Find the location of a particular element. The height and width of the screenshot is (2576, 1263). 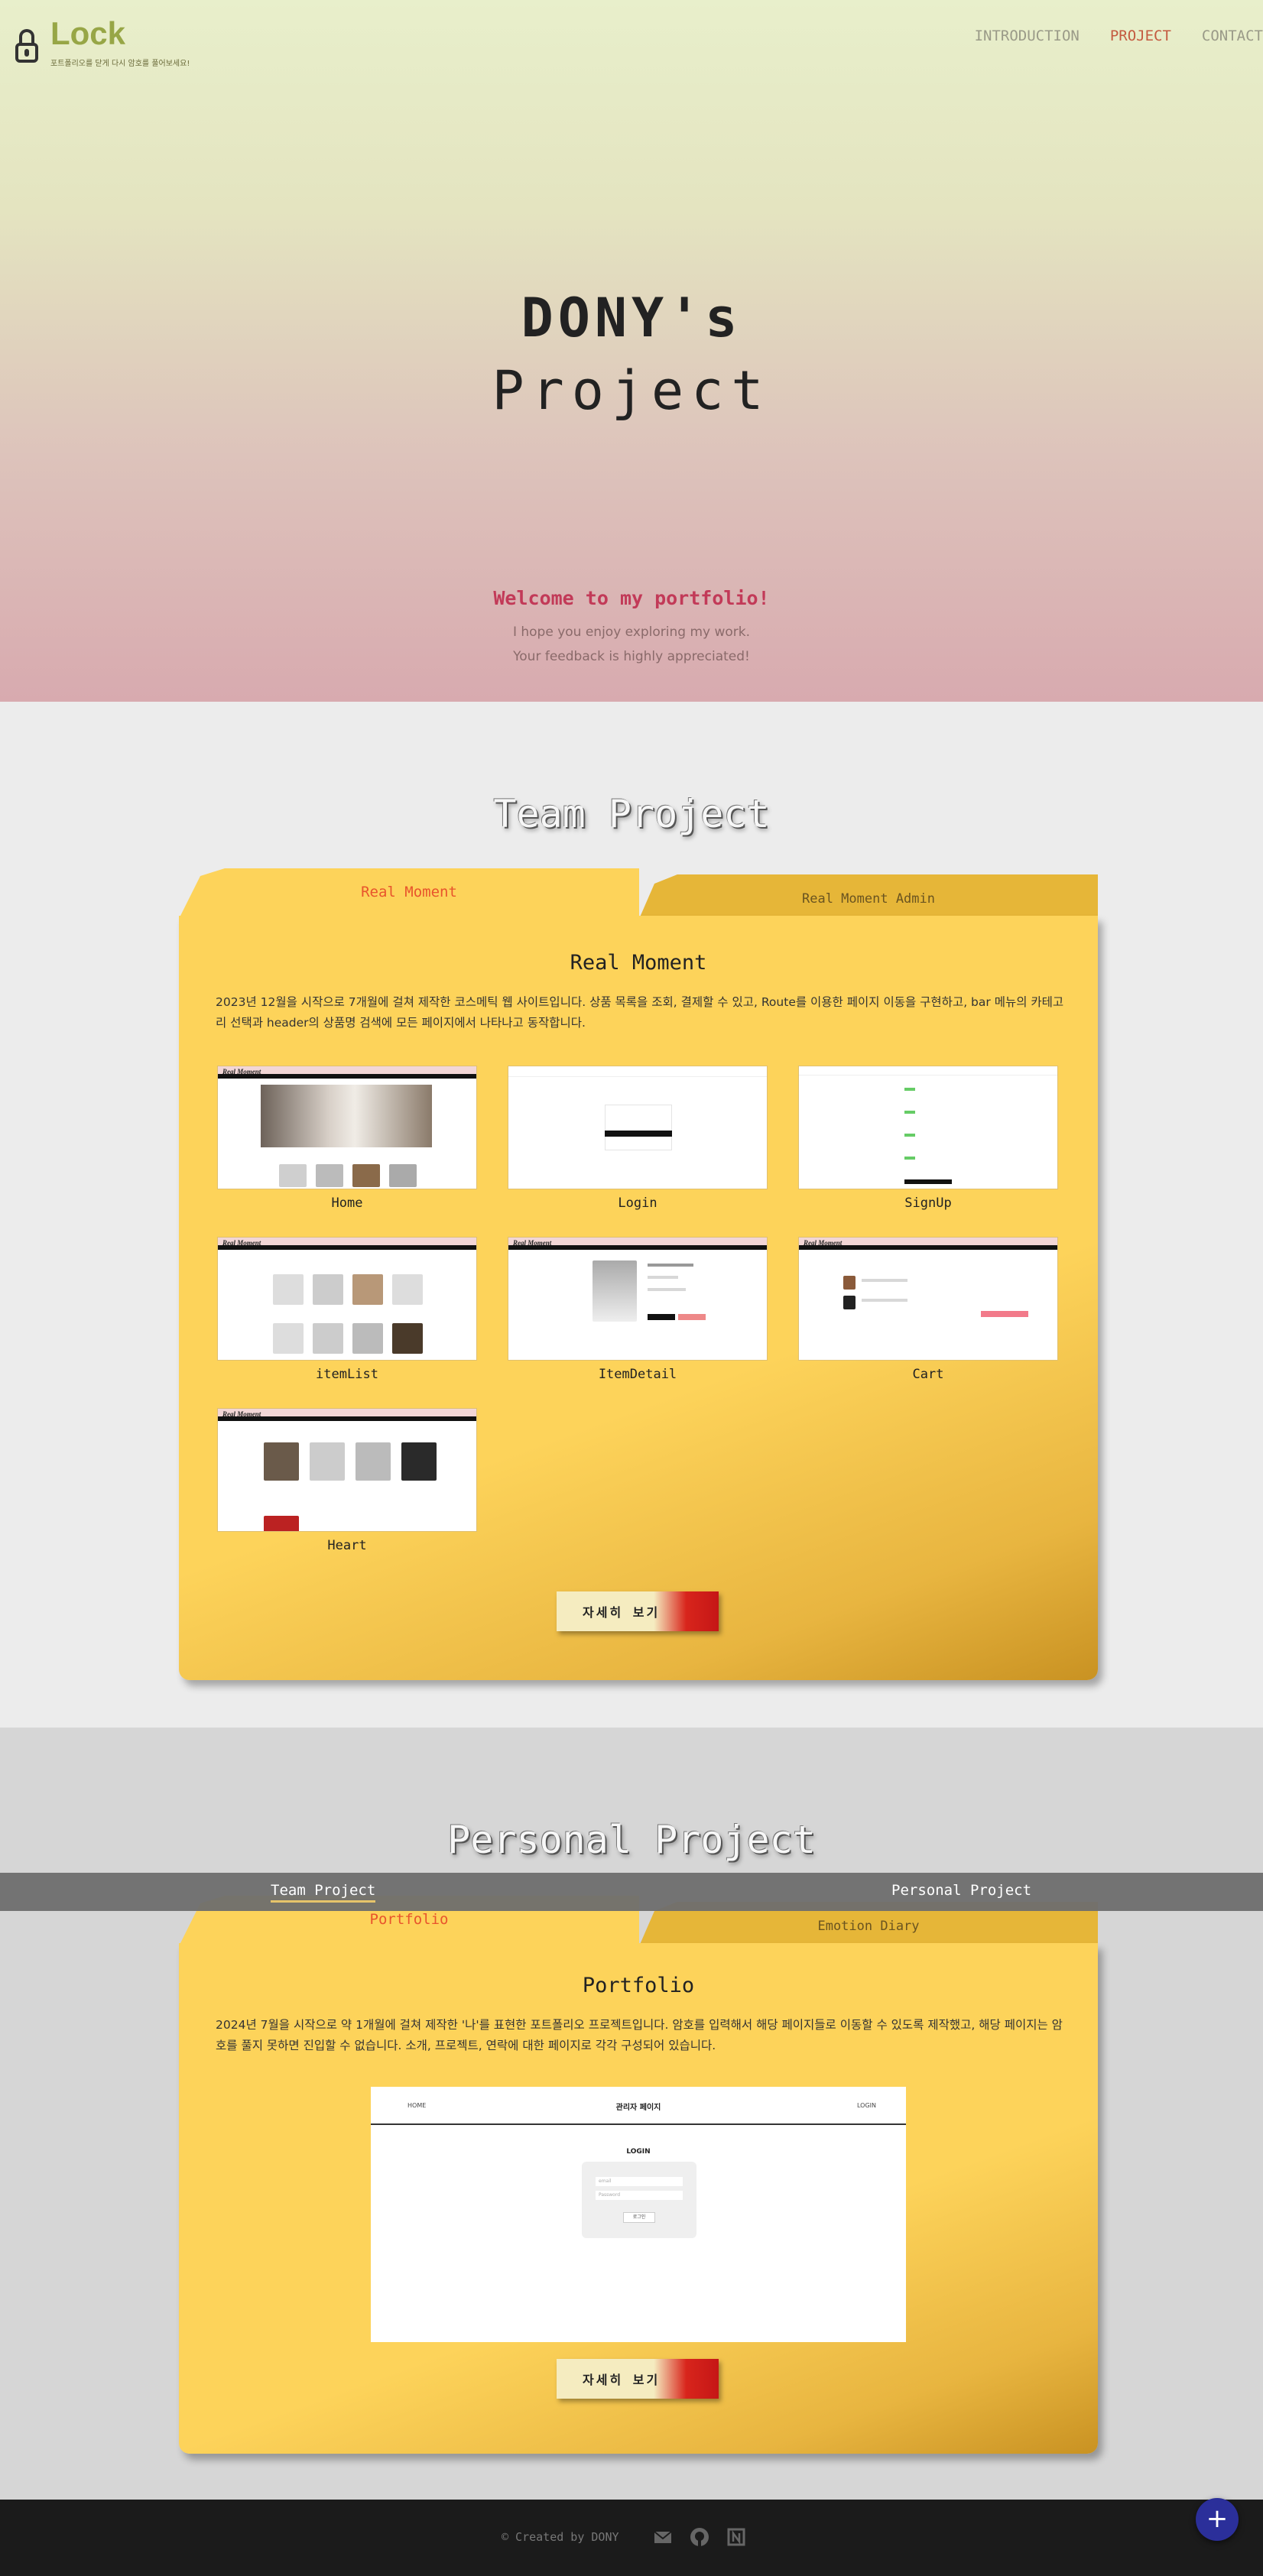

screenshot-label-heart: Heart is located at coordinates (347, 1545).